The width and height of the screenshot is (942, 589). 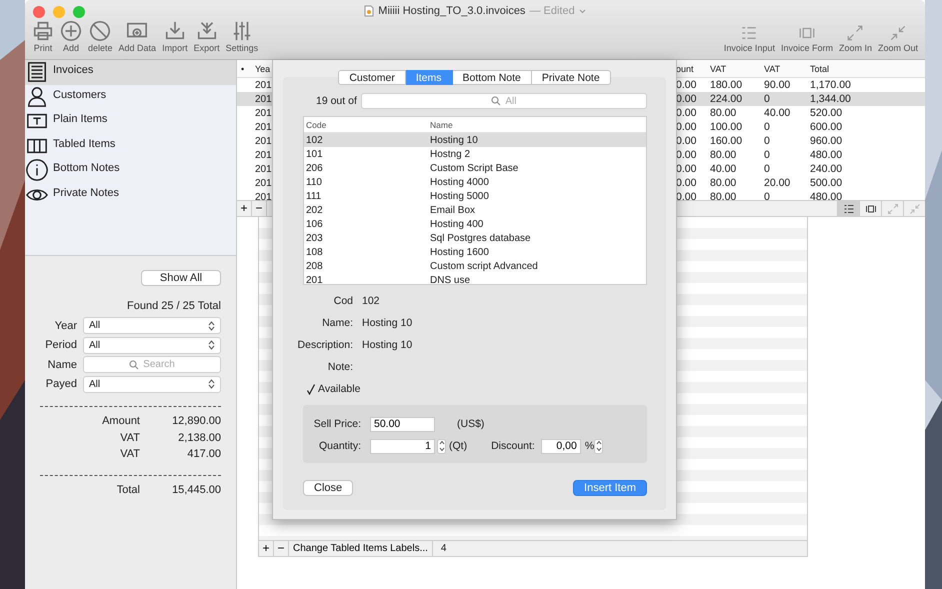 What do you see at coordinates (313, 196) in the screenshot?
I see `table-cell-text: 111` at bounding box center [313, 196].